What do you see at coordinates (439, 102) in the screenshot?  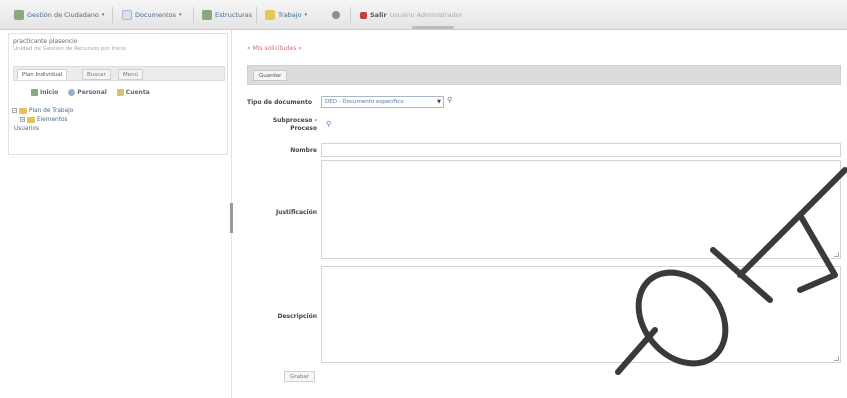 I see `chevron-down-icon: ▼` at bounding box center [439, 102].